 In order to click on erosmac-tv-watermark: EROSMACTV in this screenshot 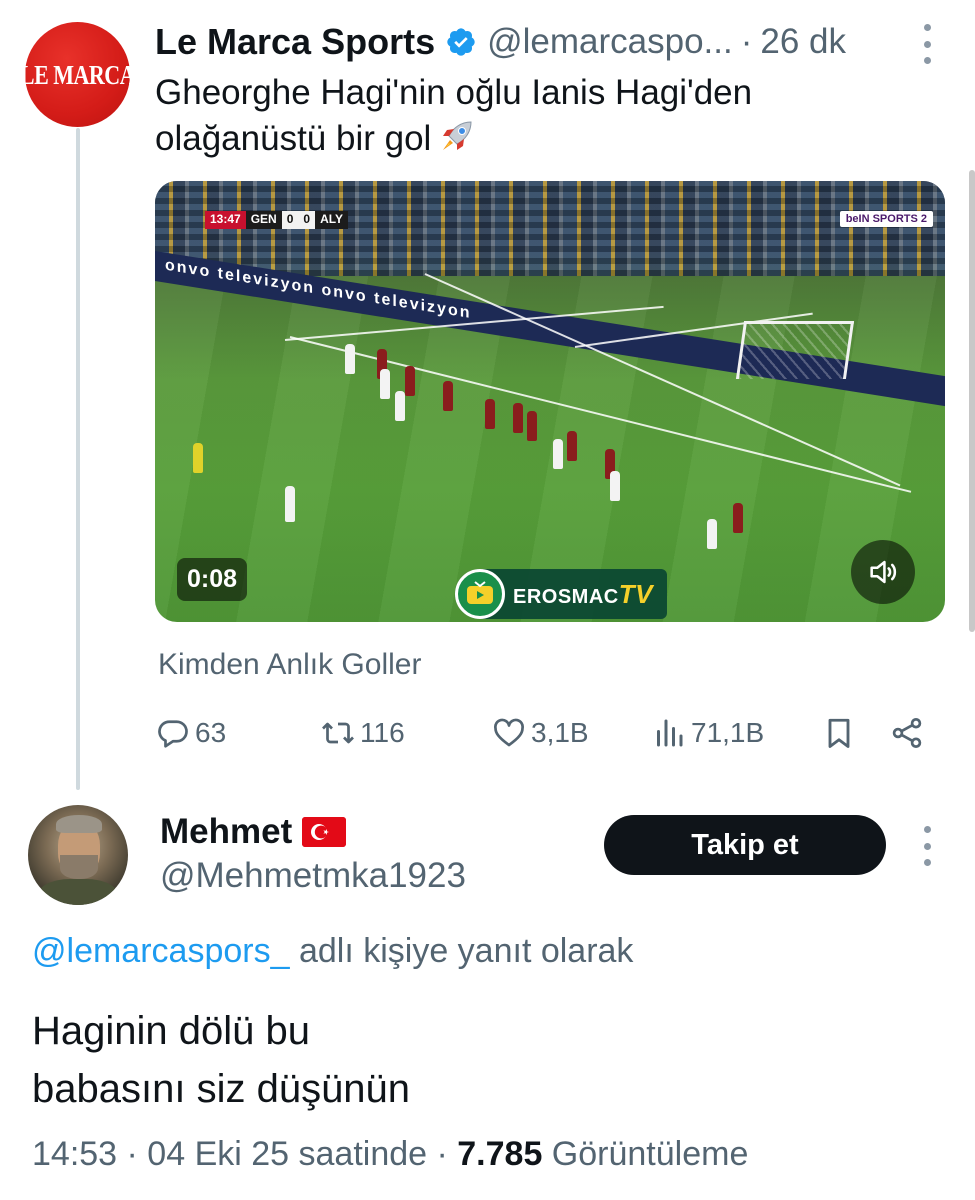, I will do `click(561, 594)`.